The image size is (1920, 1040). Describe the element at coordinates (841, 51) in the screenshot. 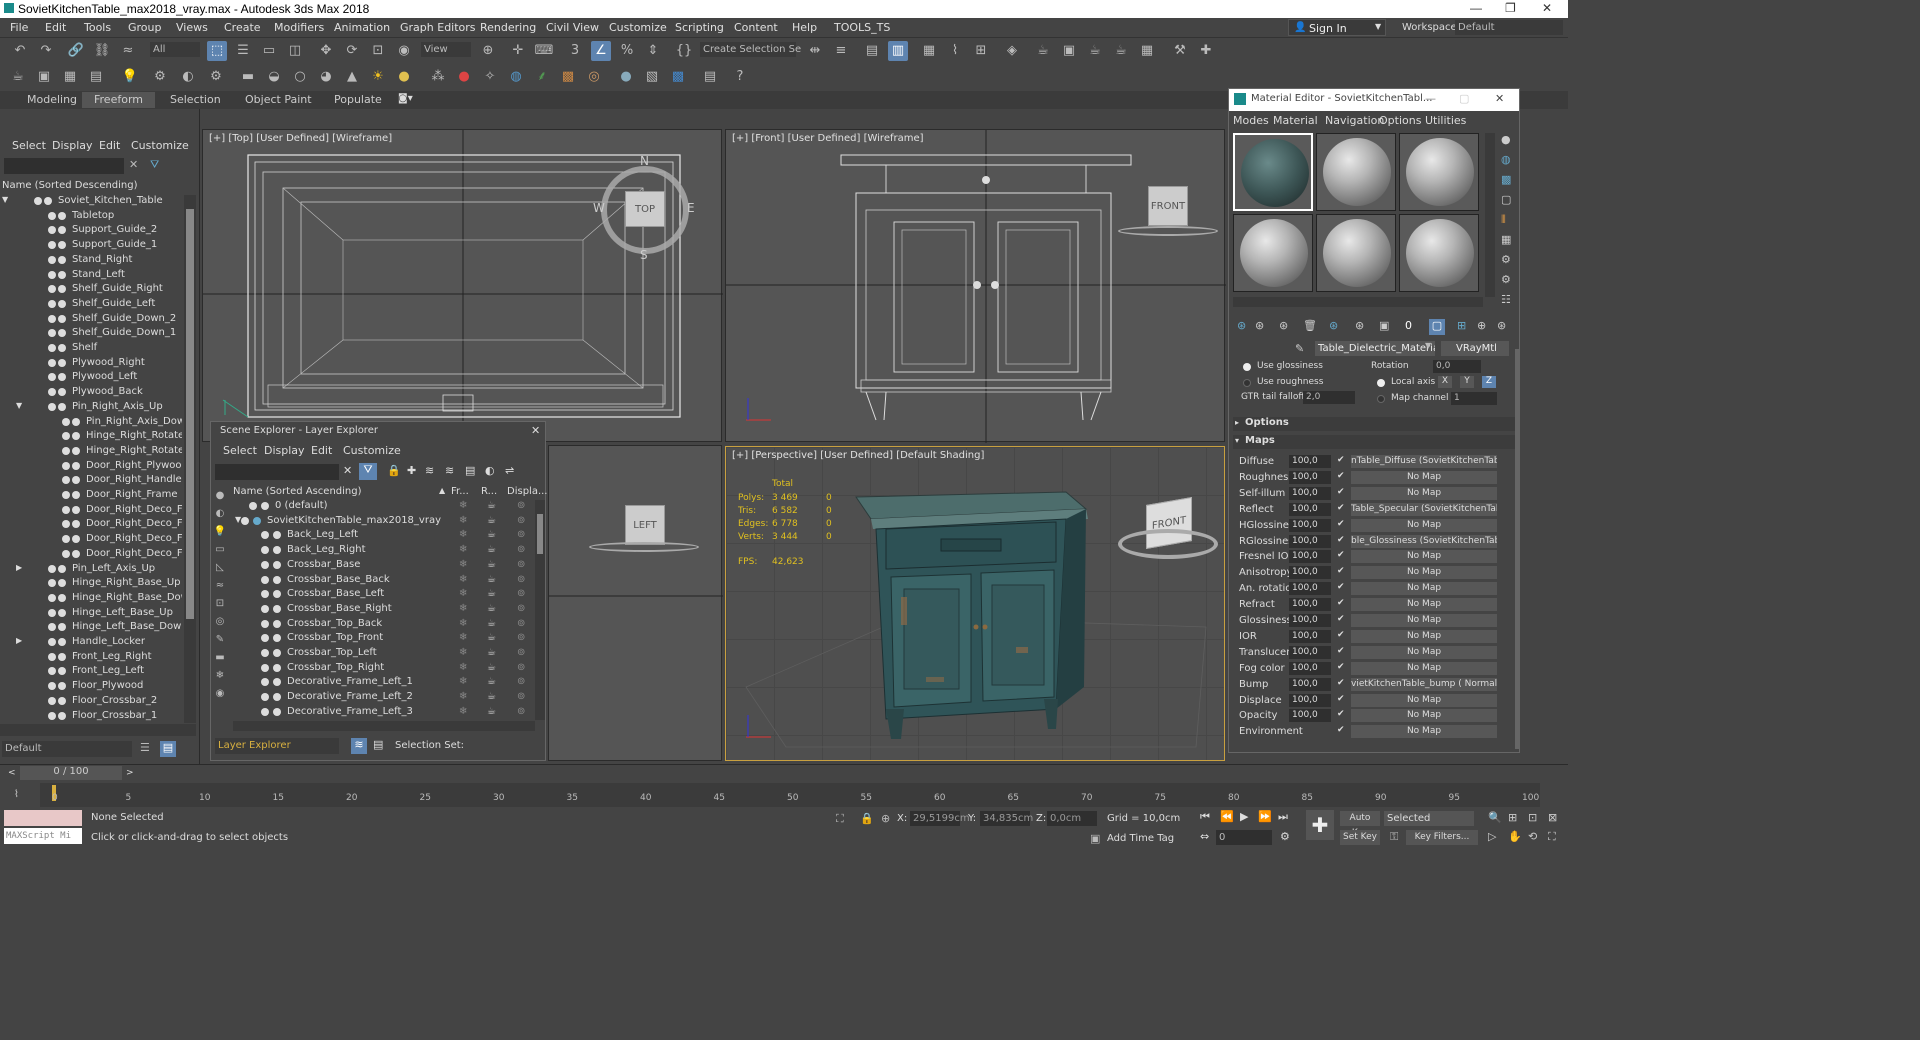

I see `align-icon: ≡` at that location.